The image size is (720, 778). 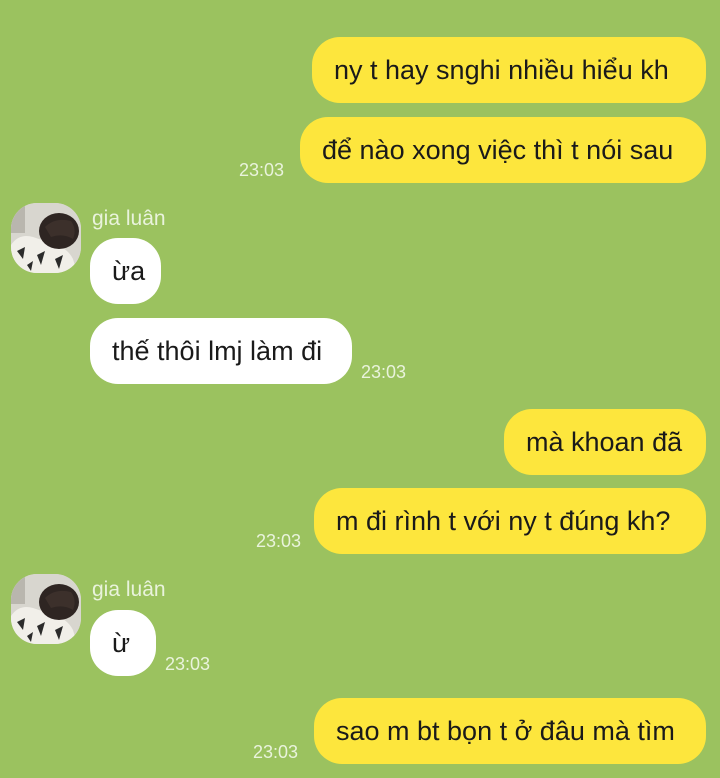 I want to click on message-bubble-outgoing: m đi rình t với ny t đúng kh?, so click(x=510, y=521).